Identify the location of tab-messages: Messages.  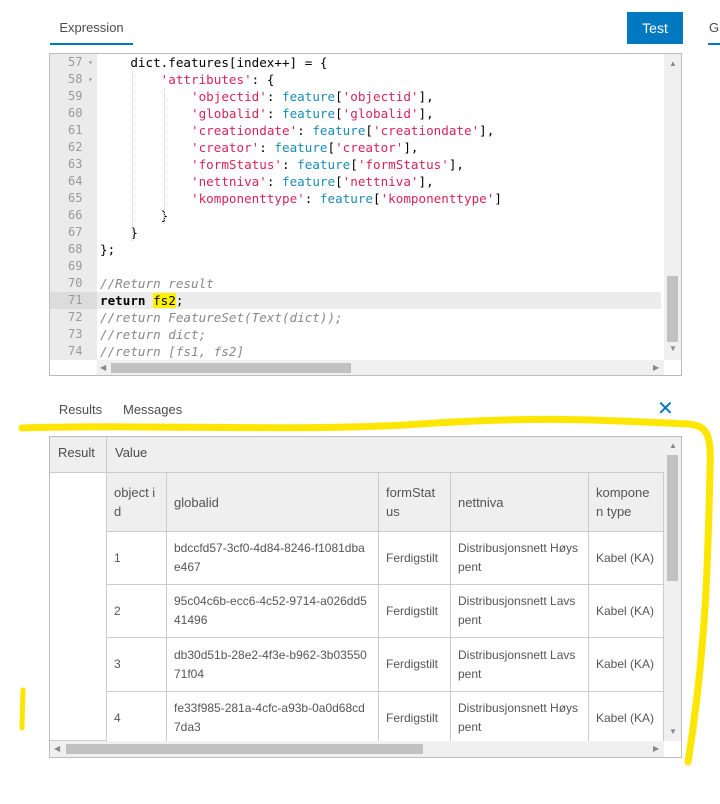
(152, 410).